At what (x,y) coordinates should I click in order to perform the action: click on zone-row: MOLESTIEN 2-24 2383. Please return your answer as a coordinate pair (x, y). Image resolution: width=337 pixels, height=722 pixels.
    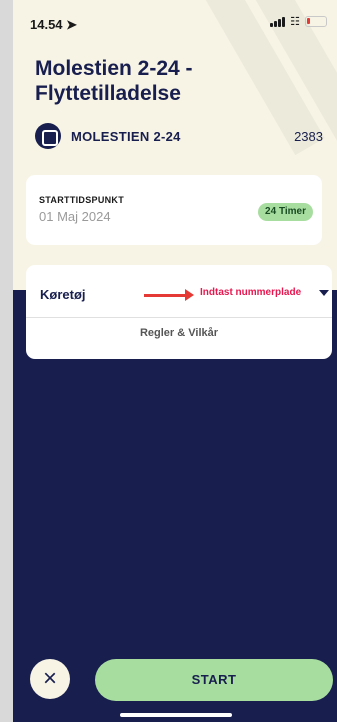
    Looking at the image, I should click on (179, 136).